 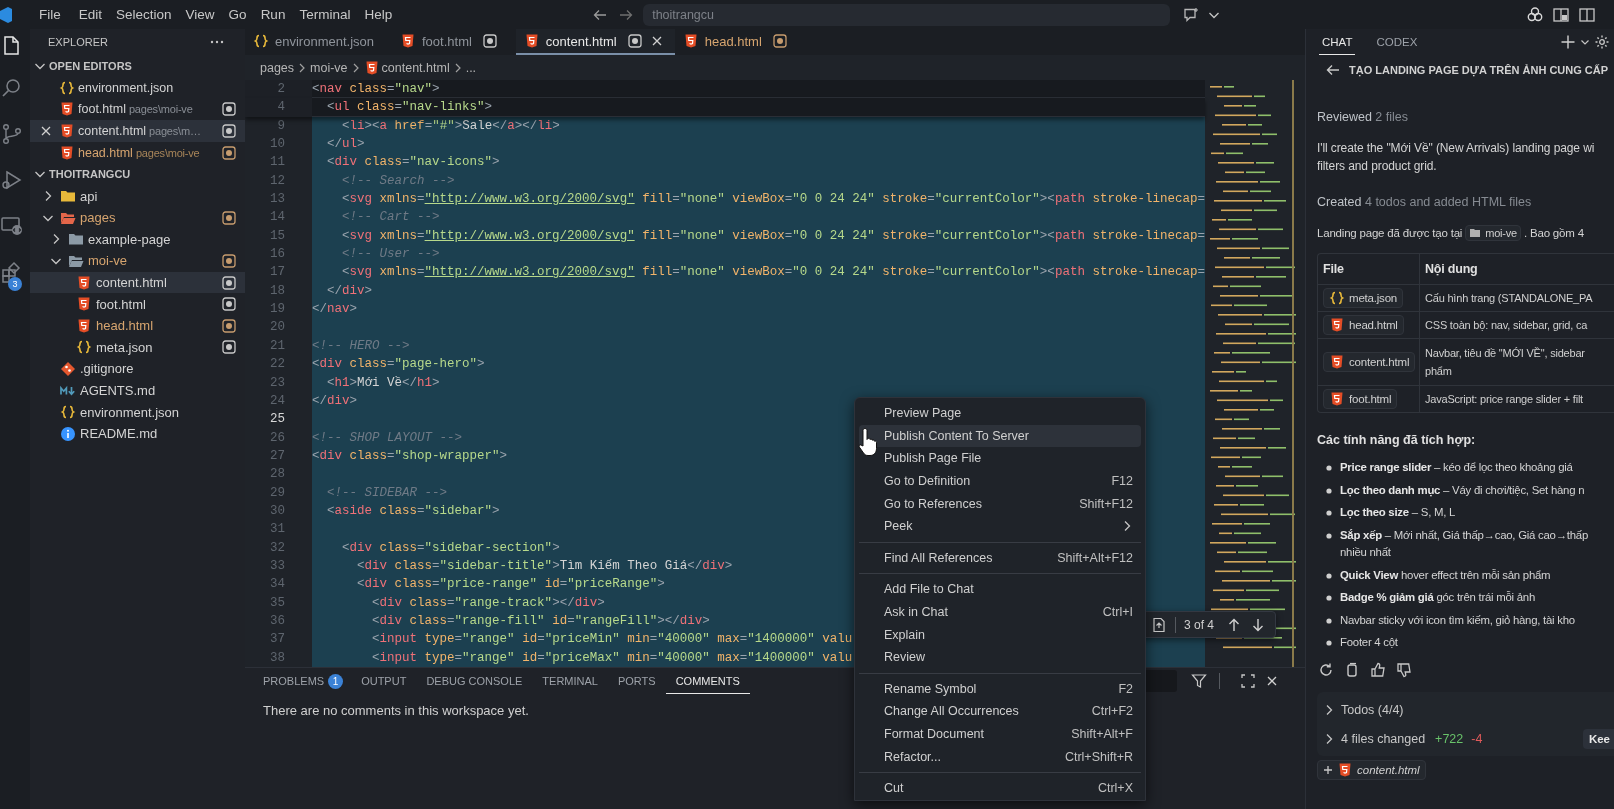 I want to click on file-chip: foot.html, so click(x=1360, y=399).